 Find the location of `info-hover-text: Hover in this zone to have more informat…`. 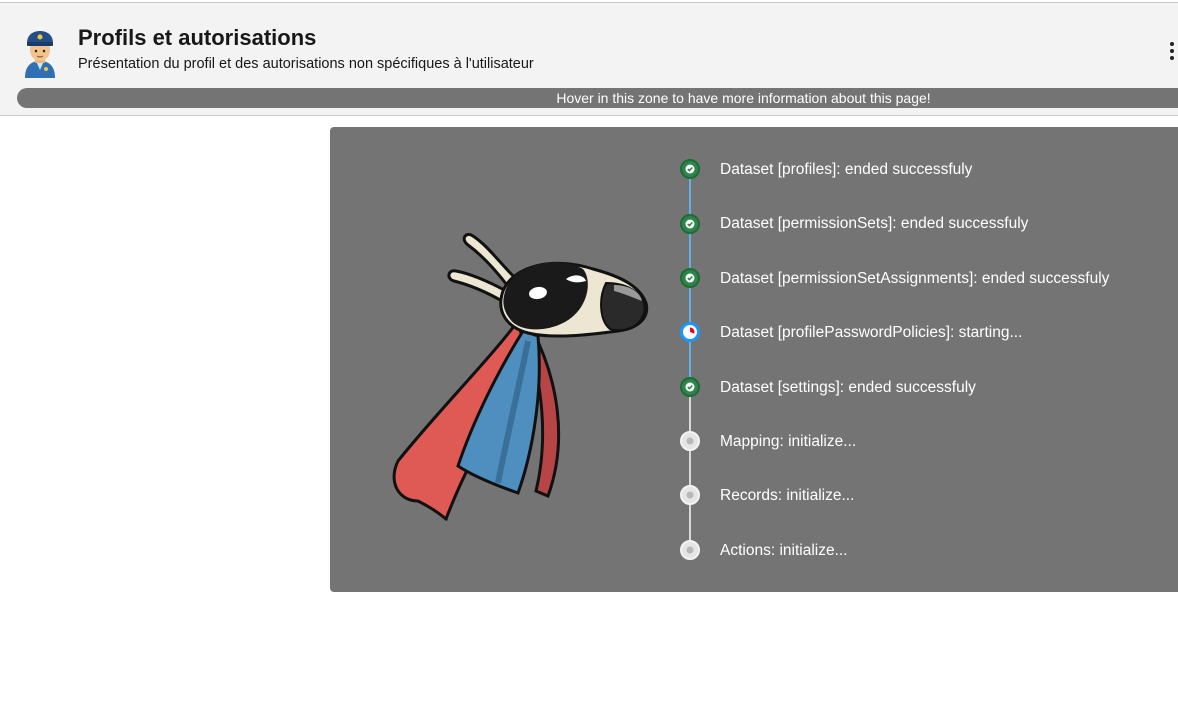

info-hover-text: Hover in this zone to have more informat… is located at coordinates (743, 98).